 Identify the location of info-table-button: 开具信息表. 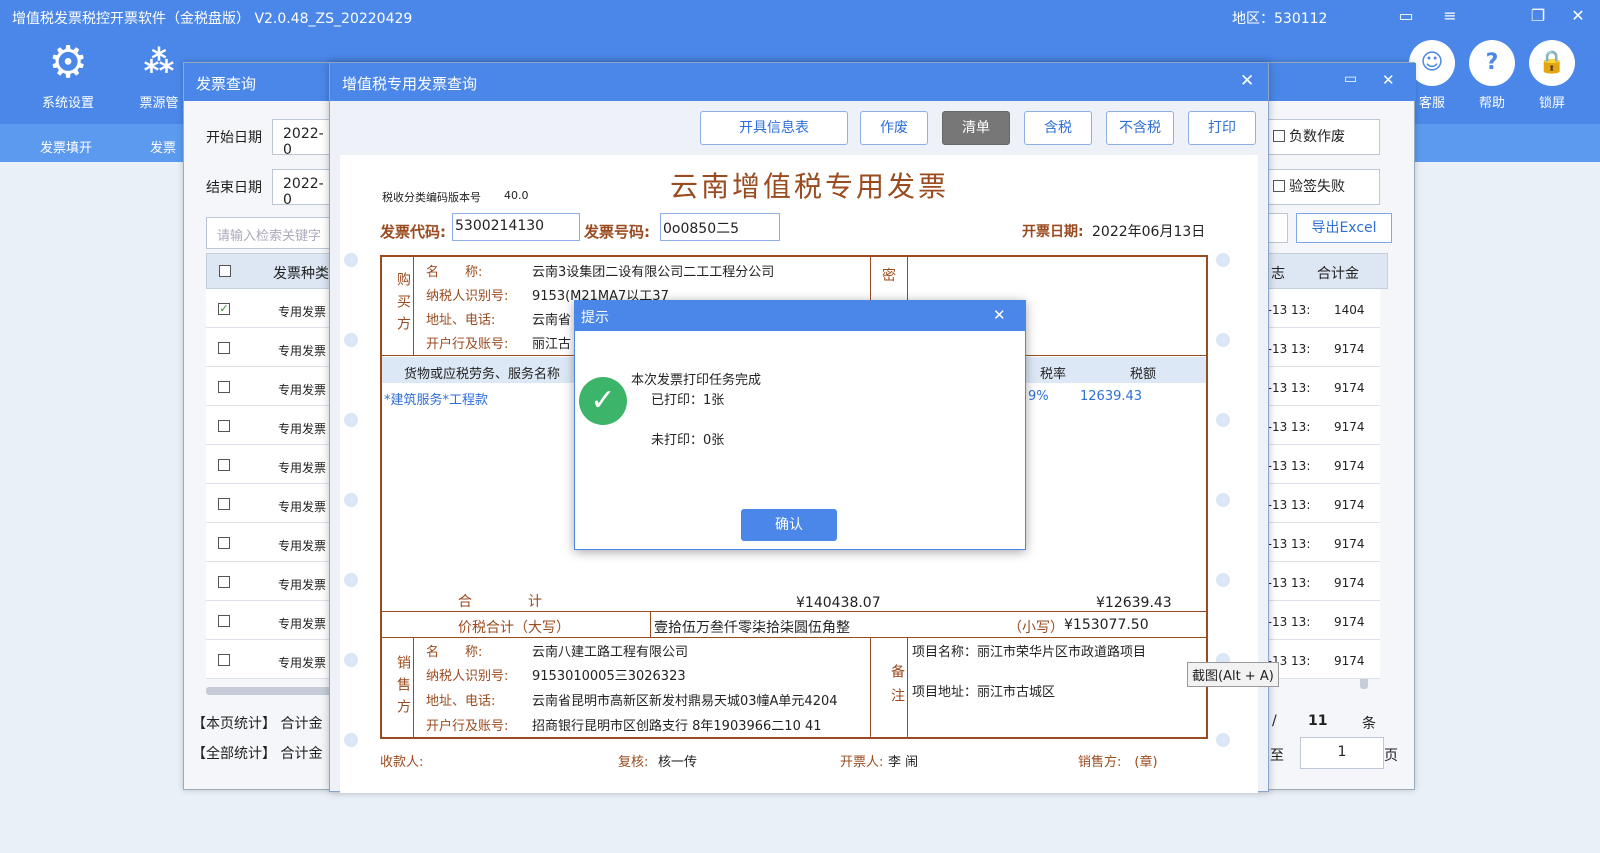
(774, 128).